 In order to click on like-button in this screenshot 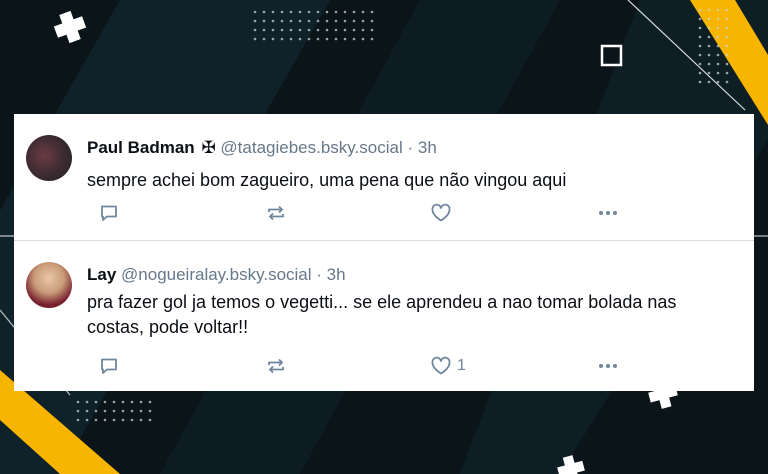, I will do `click(443, 213)`.